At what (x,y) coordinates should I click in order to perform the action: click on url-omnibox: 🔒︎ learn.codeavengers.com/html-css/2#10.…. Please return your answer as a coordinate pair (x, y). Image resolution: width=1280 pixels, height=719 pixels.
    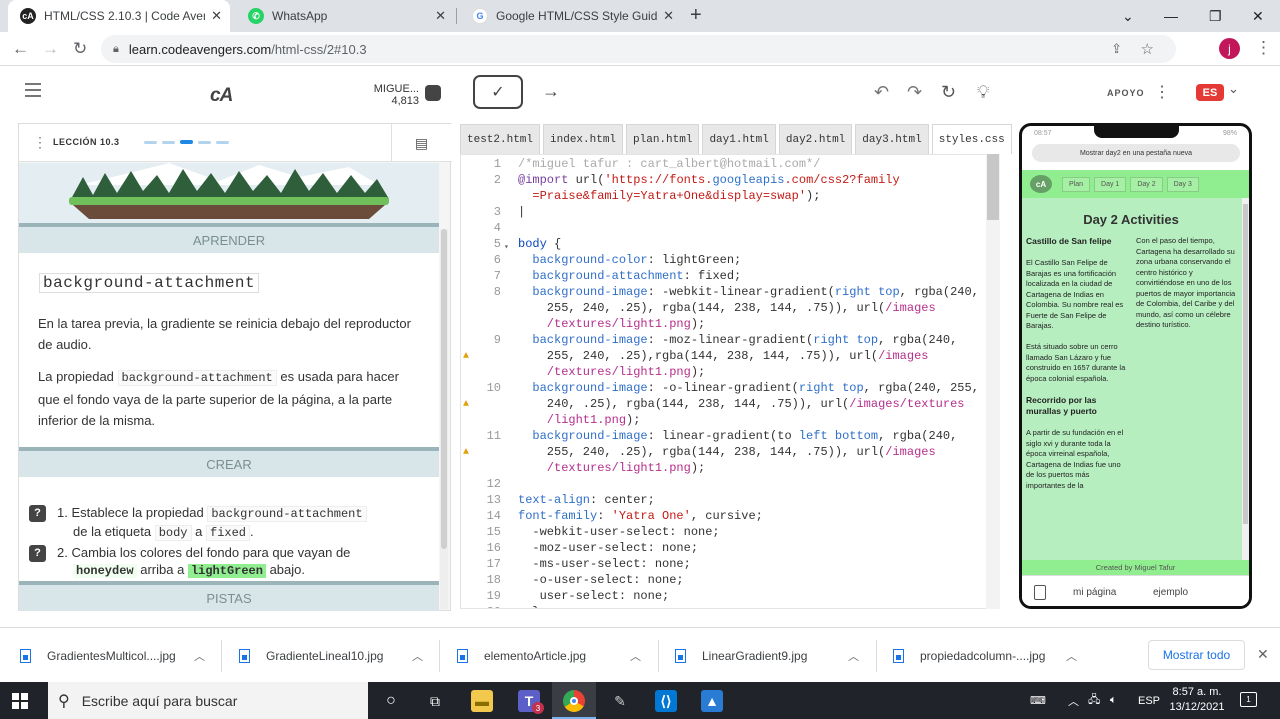
    Looking at the image, I should click on (638, 49).